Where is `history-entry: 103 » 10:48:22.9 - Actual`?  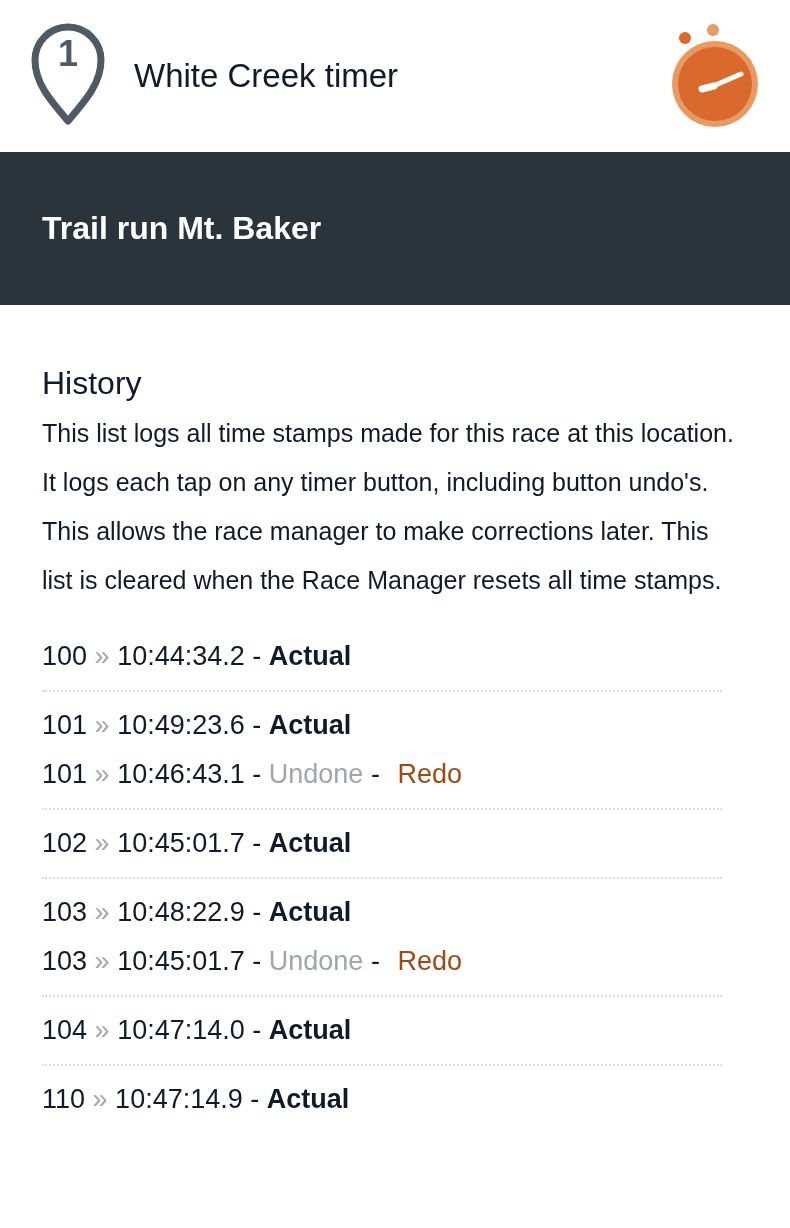
history-entry: 103 » 10:48:22.9 - Actual is located at coordinates (197, 912).